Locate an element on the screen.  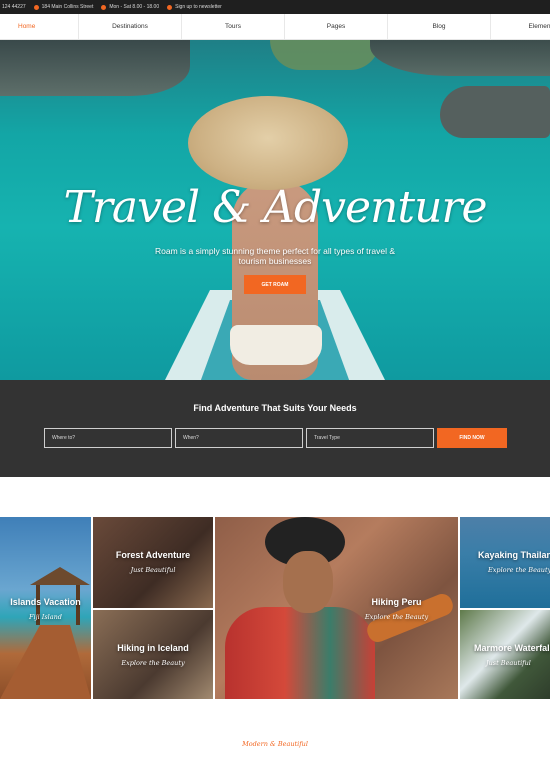
tile-hiking-iceland: Hiking in Iceland Explore the Beauty is located at coordinates (153, 654).